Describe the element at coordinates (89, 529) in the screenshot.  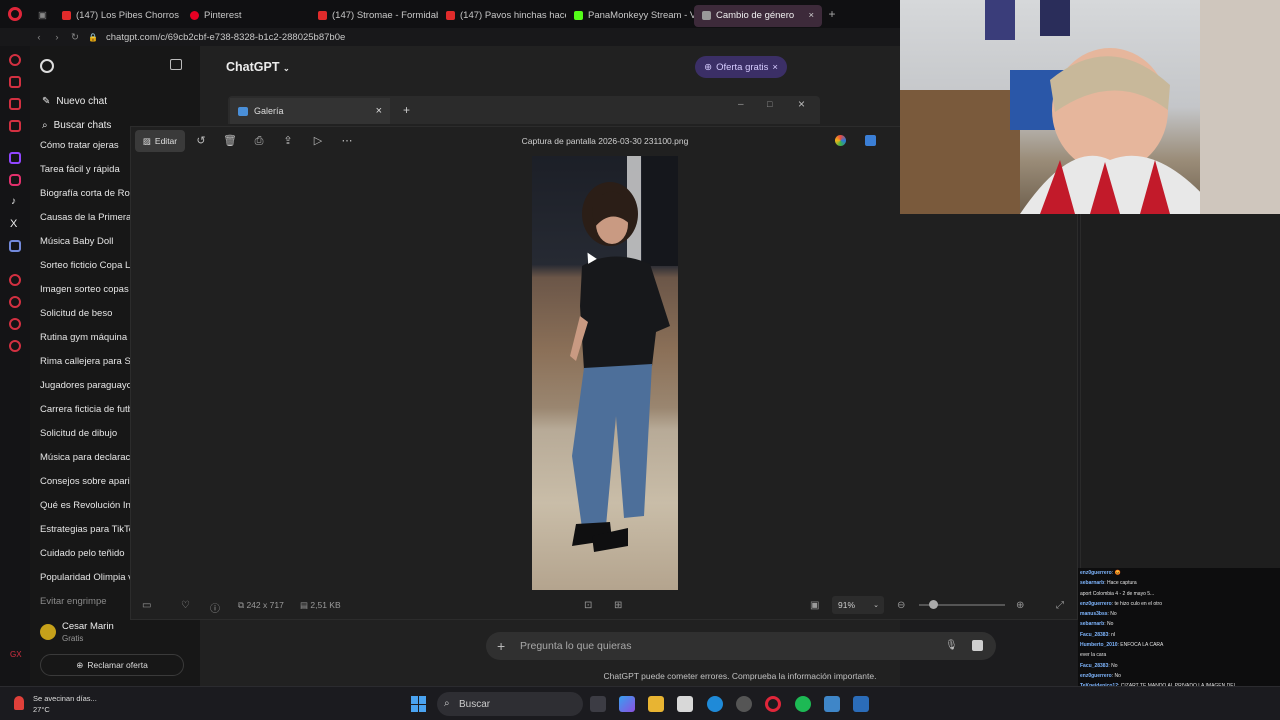
I see `sidebar-chat-item: Estrategias para TikTo` at that location.